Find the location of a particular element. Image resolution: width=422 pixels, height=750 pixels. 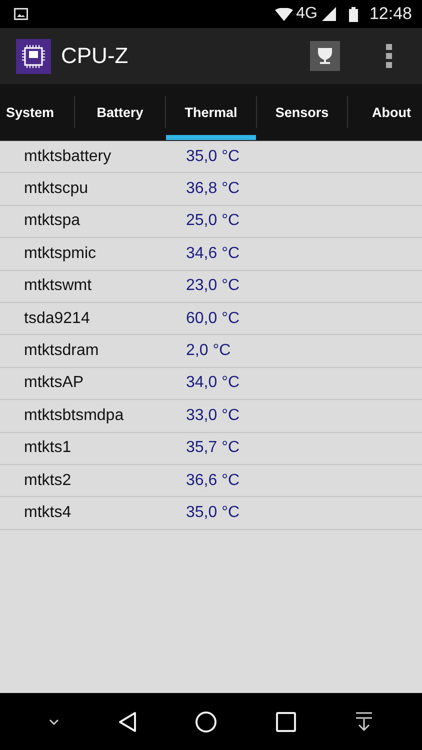

sensor-value: 34,0 °C is located at coordinates (213, 383).